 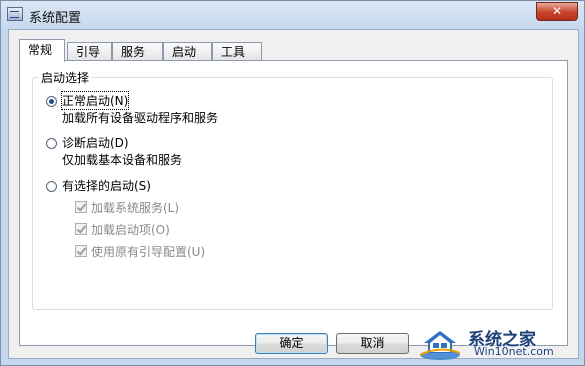 I want to click on selective-startup-label: 有选择的启动(S), so click(x=106, y=185).